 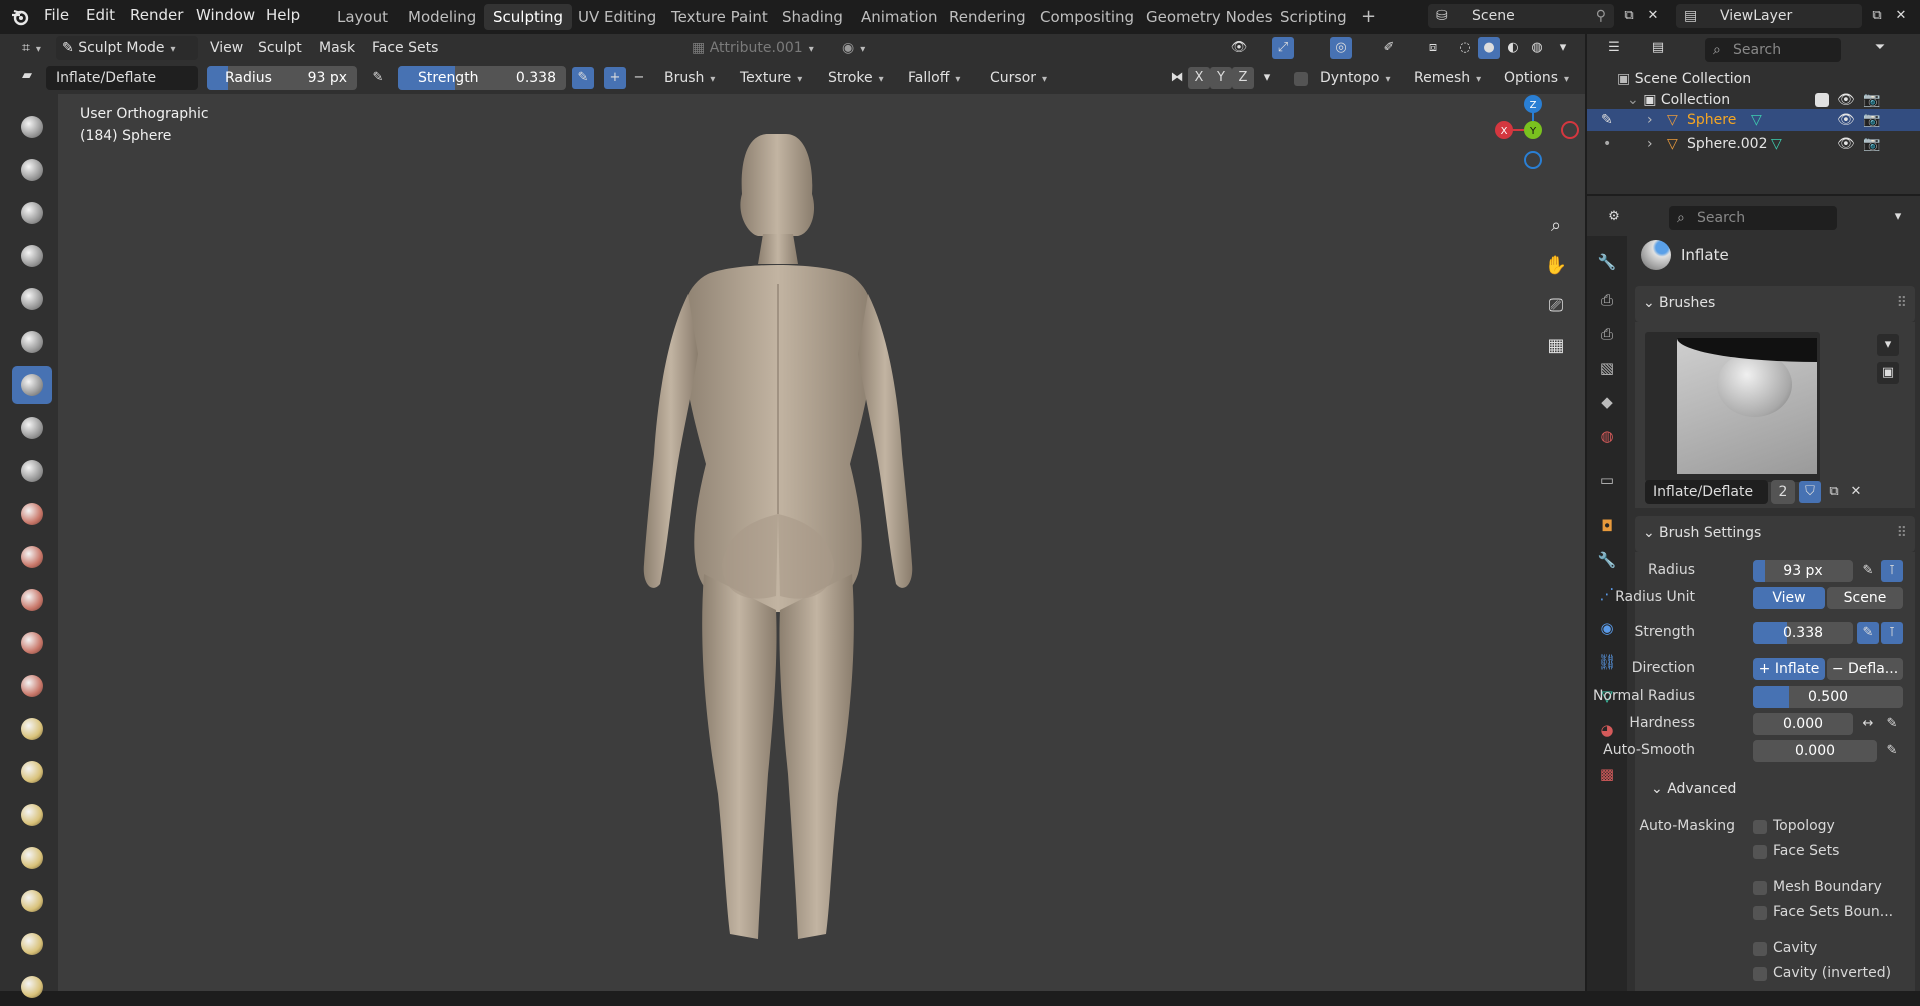 I want to click on menu-render: Render, so click(x=156, y=15).